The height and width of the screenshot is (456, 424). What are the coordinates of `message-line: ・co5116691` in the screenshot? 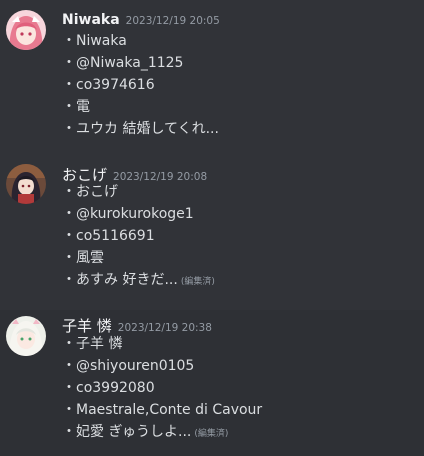 It's located at (108, 236).